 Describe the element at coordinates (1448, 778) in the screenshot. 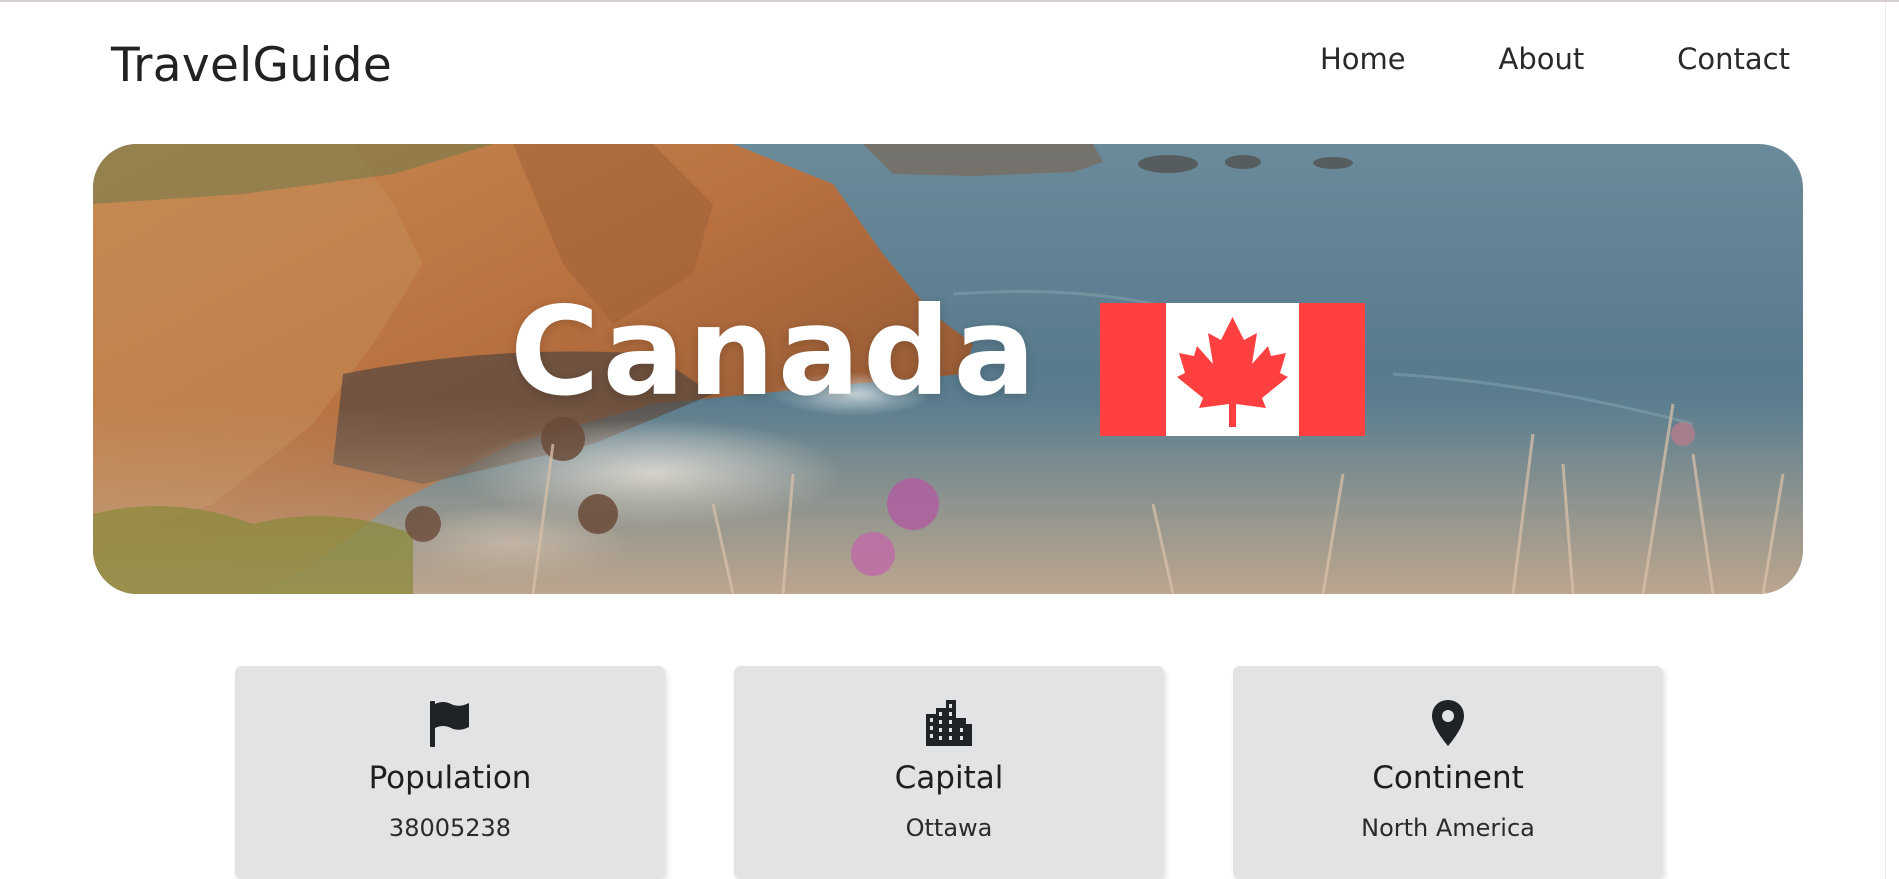

I see `continent-label: Continent` at that location.